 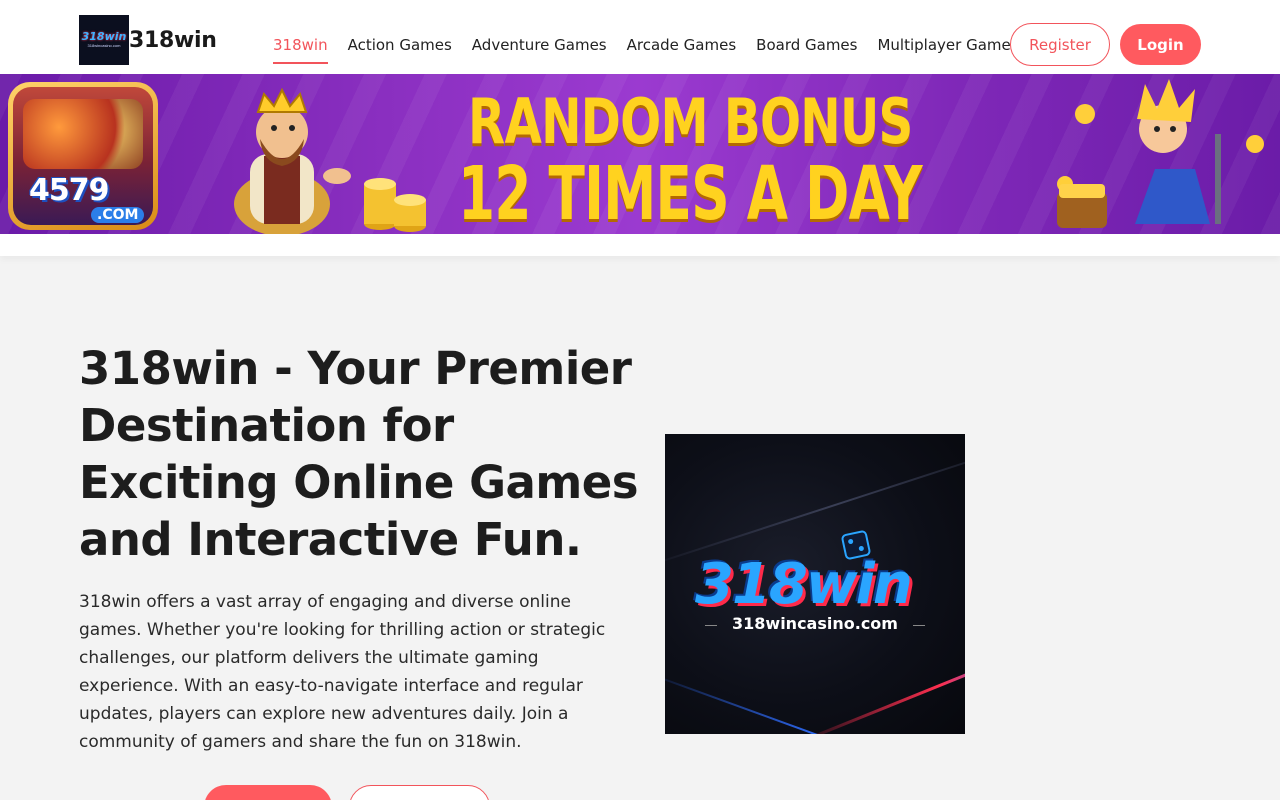 What do you see at coordinates (690, 192) in the screenshot?
I see `banner-headline-line2: 12 TIMES A DAY` at bounding box center [690, 192].